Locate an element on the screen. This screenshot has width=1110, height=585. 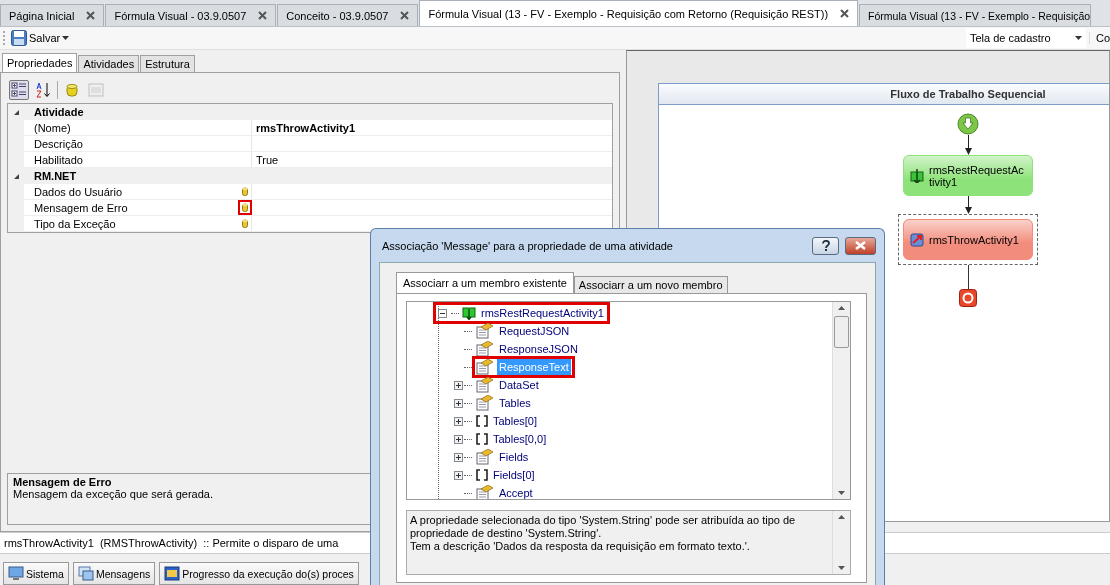
property-name: Habilitado is located at coordinates (58, 159).